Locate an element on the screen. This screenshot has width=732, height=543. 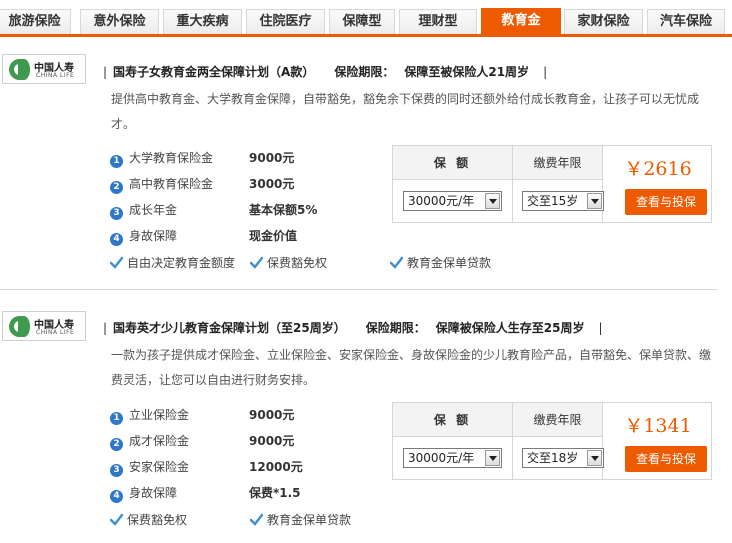
years-selected-value: 交至18岁 is located at coordinates (553, 458).